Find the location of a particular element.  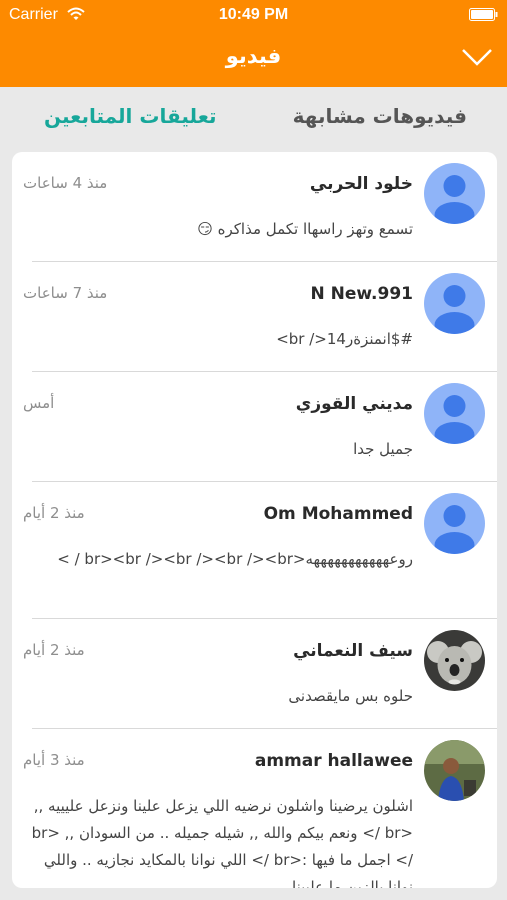

page-title: فيديو is located at coordinates (253, 56).